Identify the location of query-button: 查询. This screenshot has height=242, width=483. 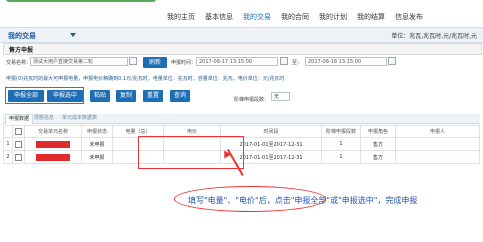
(180, 96).